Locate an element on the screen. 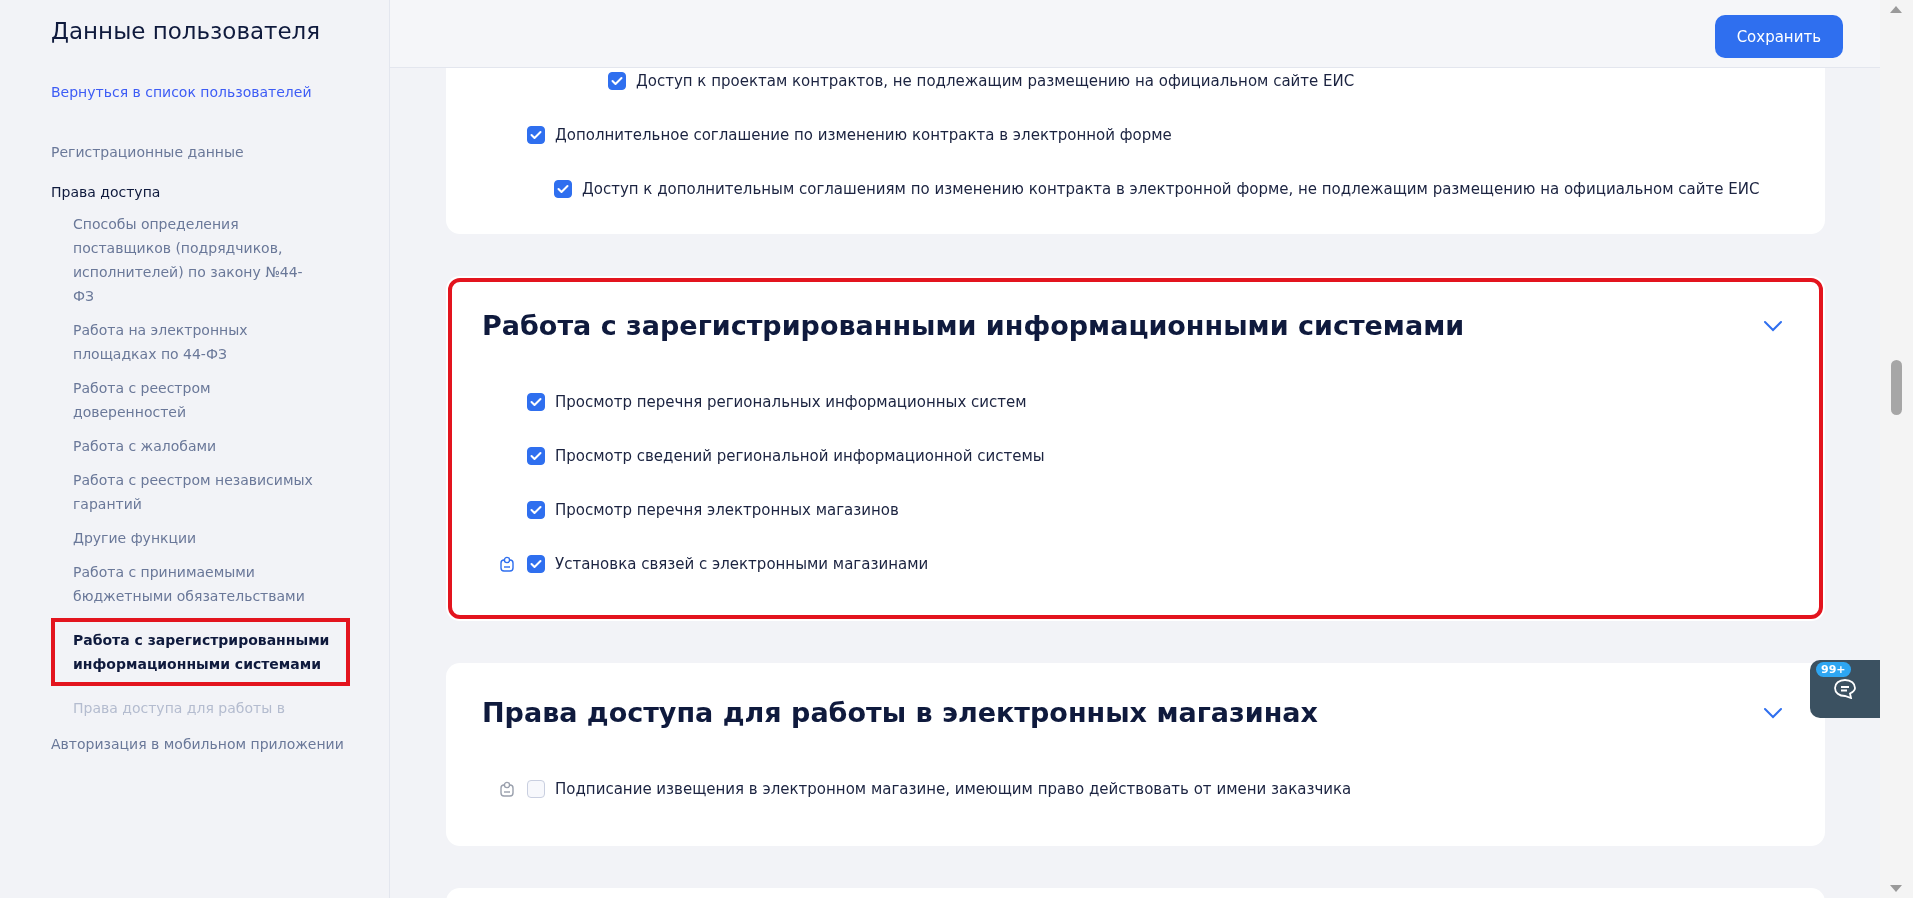 The height and width of the screenshot is (898, 1913). sidebar-subitem: Работа с принимаемыми бюджетными обязательствами is located at coordinates (195, 584).